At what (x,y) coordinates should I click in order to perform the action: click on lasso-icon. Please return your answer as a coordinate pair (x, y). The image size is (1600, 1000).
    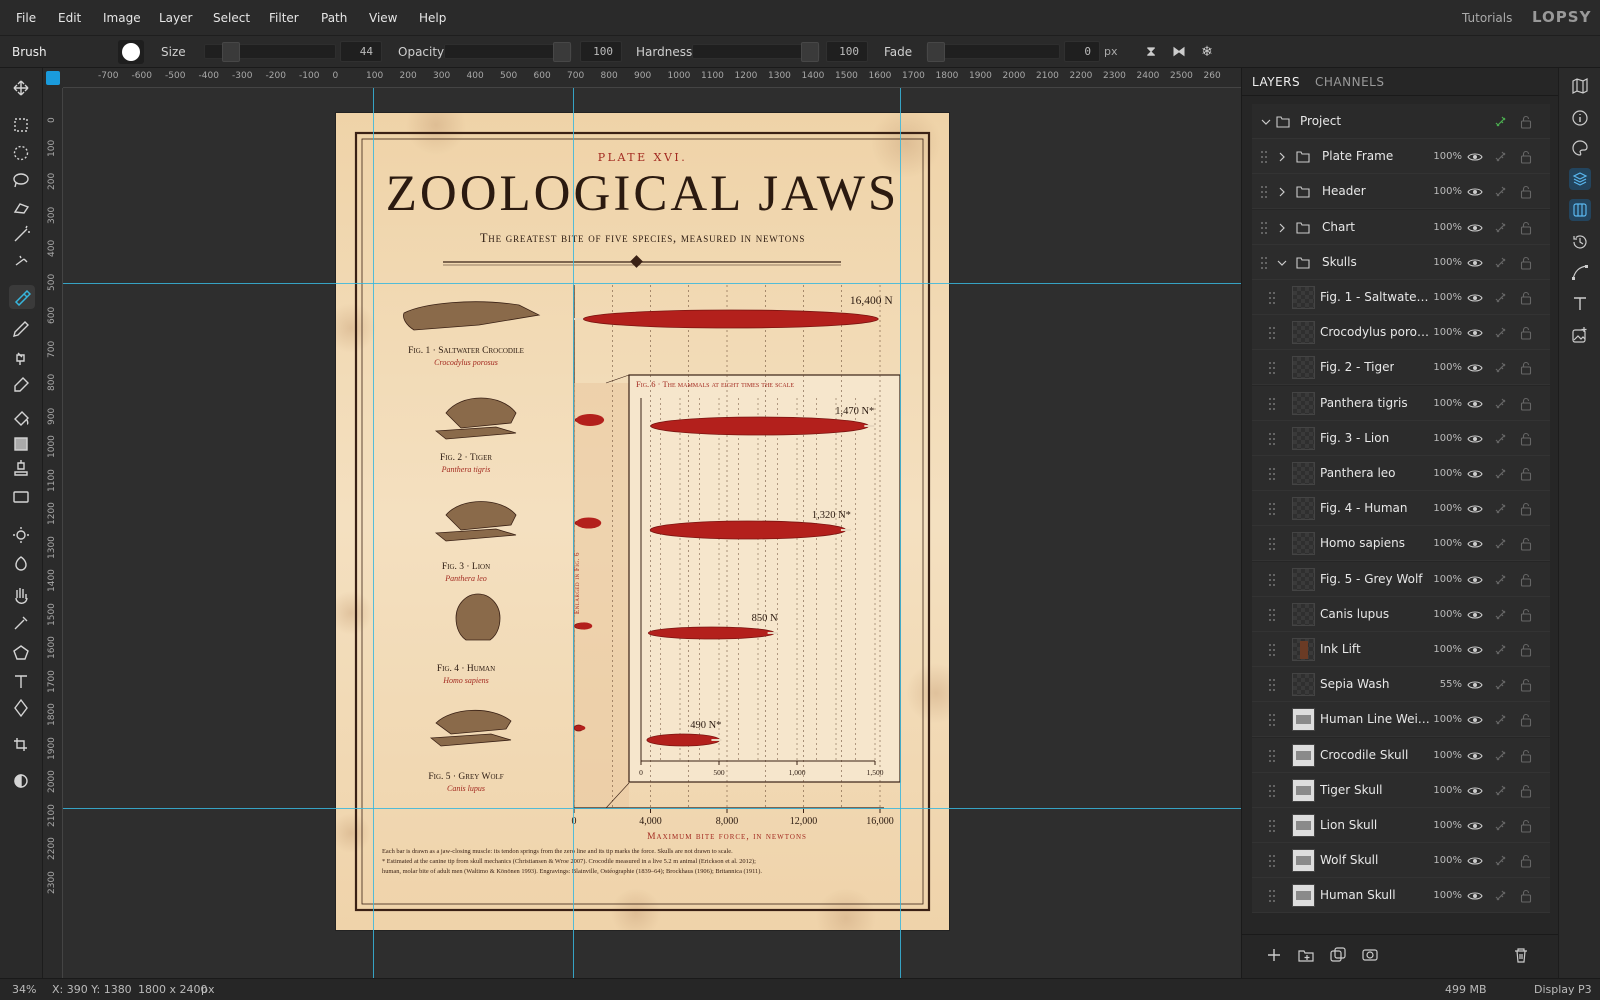
    Looking at the image, I should click on (21, 180).